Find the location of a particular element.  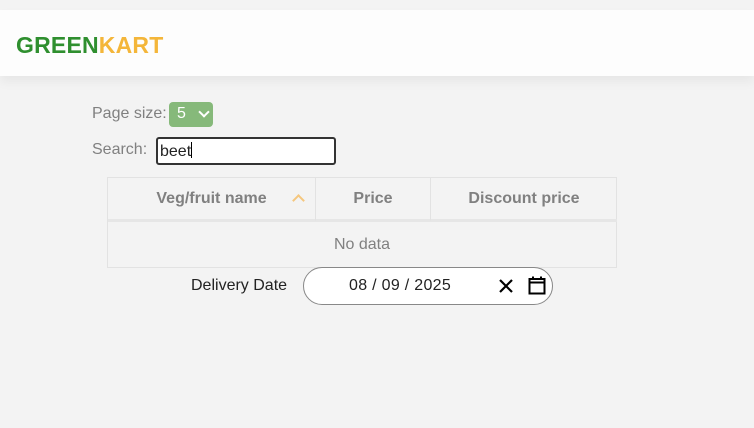

chevron-up-icon is located at coordinates (298, 200).